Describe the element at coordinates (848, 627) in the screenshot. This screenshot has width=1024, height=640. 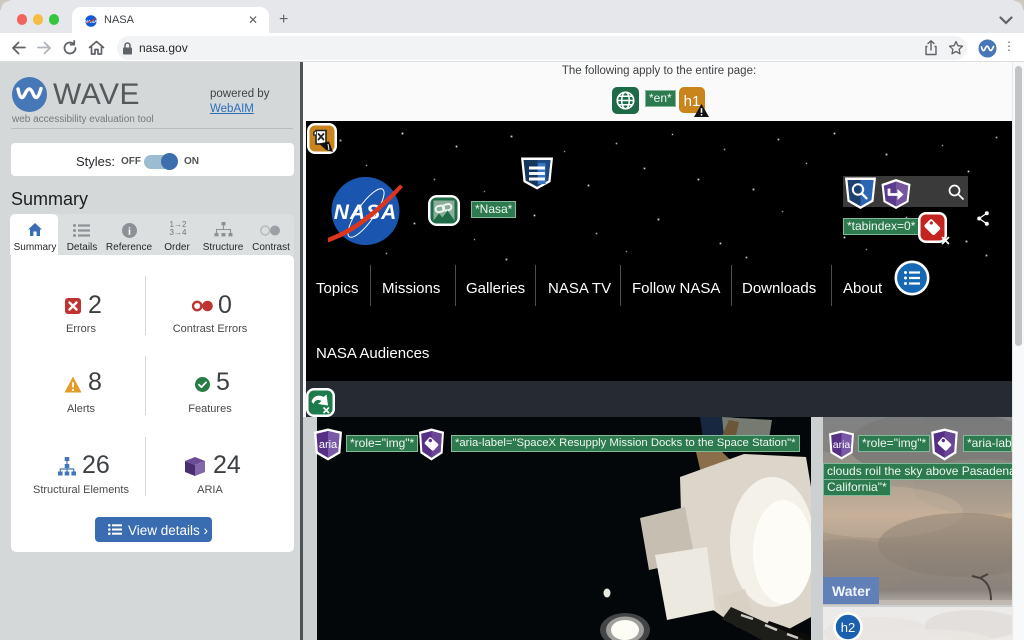
I see `svg-text: h2` at that location.